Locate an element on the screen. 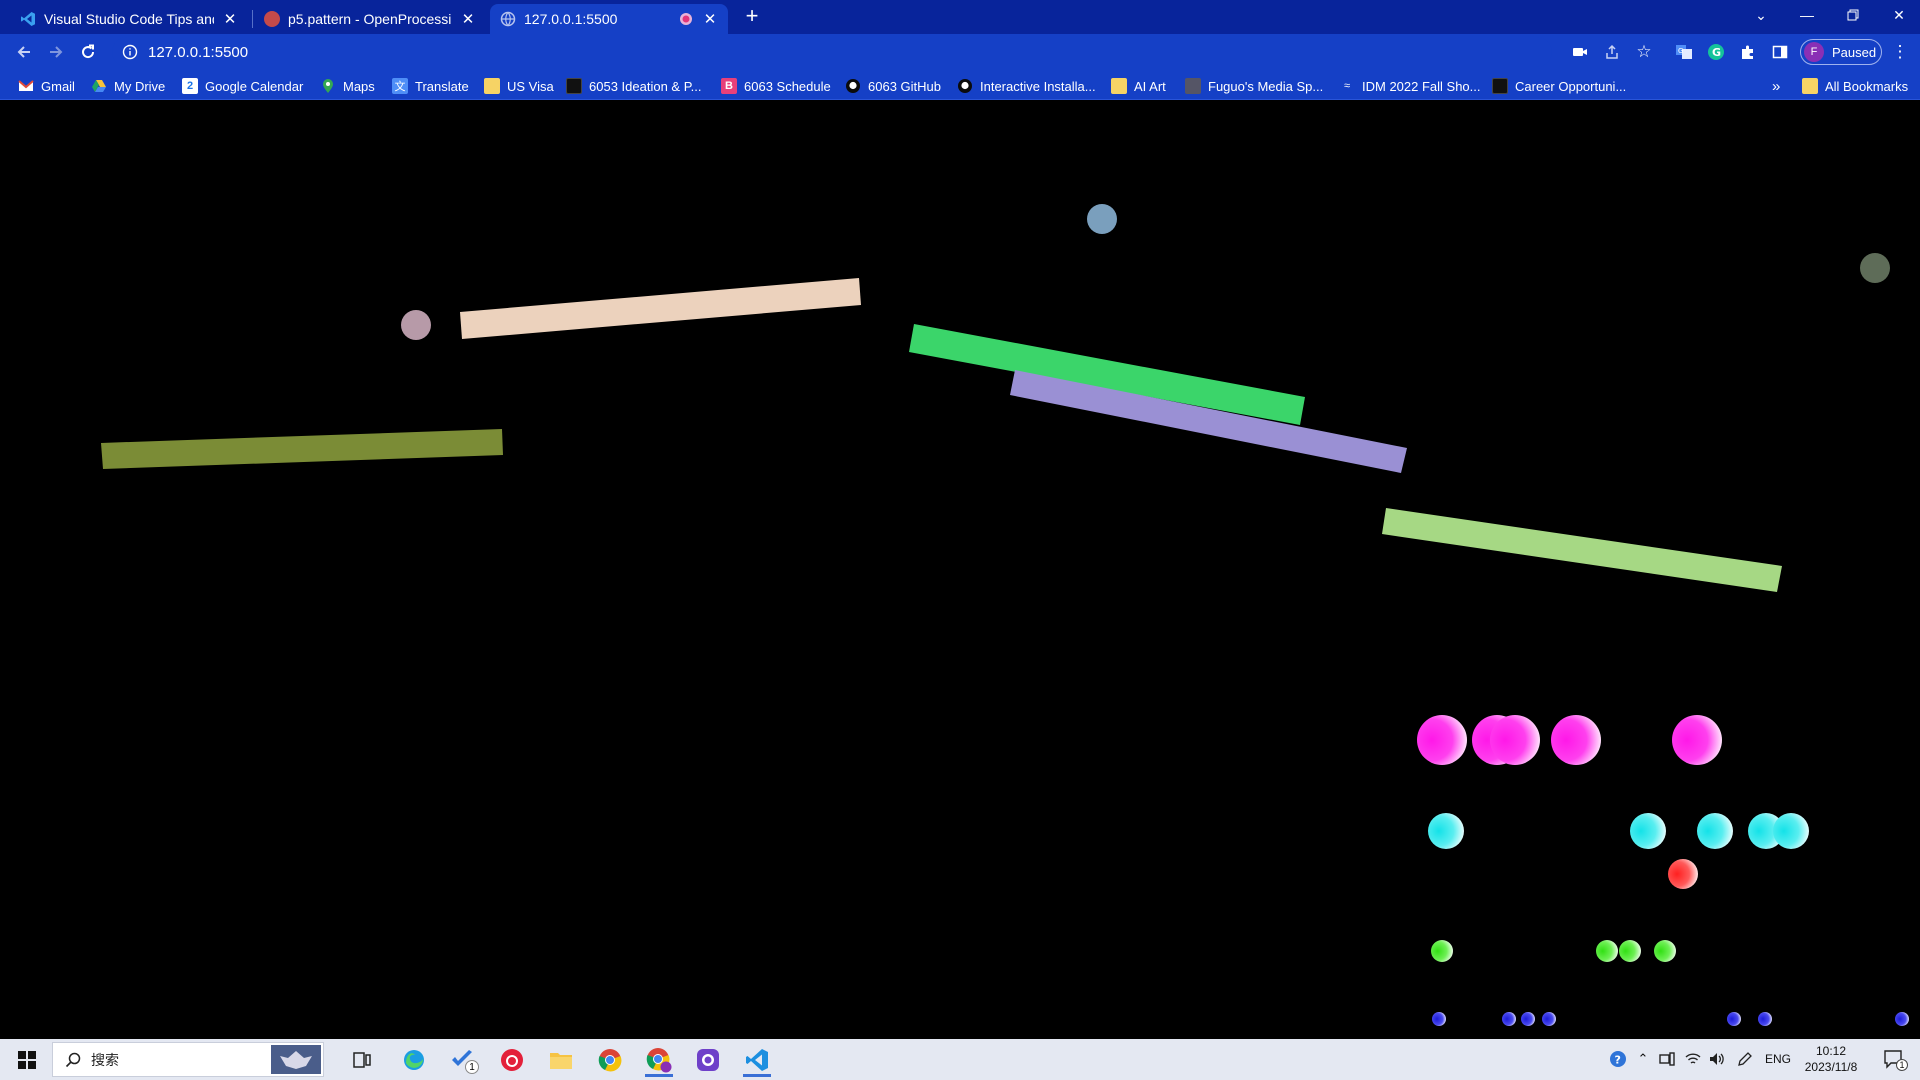 The width and height of the screenshot is (1920, 1080). drive-icon is located at coordinates (99, 86).